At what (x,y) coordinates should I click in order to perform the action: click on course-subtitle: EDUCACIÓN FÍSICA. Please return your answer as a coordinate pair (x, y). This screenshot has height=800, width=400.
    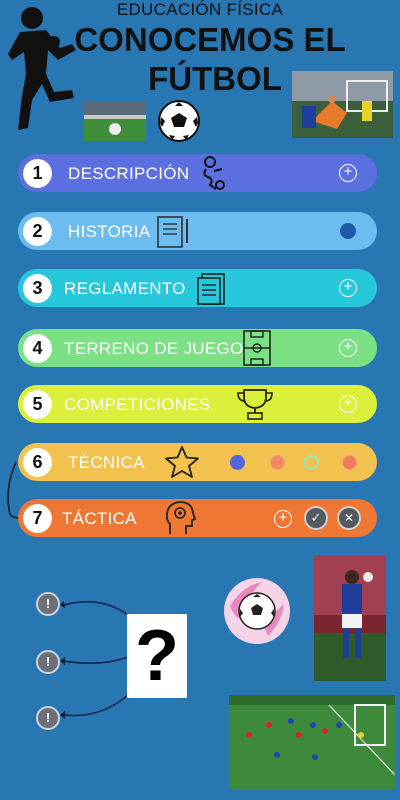
    Looking at the image, I should click on (200, 9).